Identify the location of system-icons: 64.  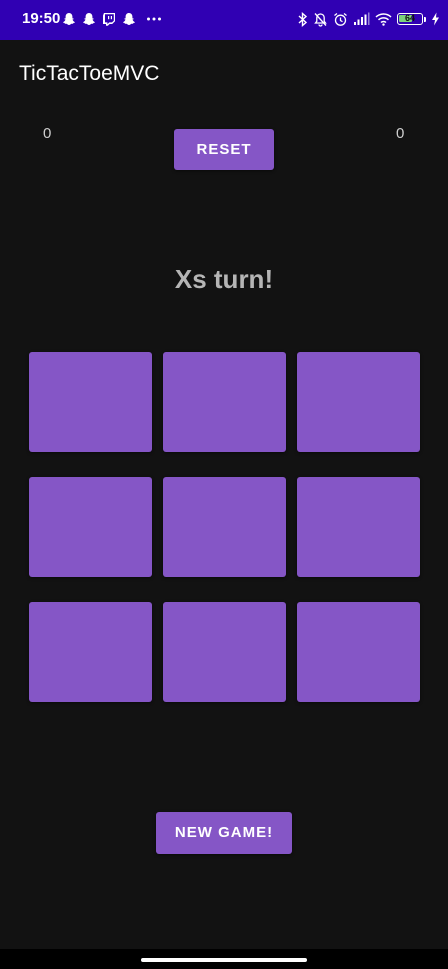
(369, 19).